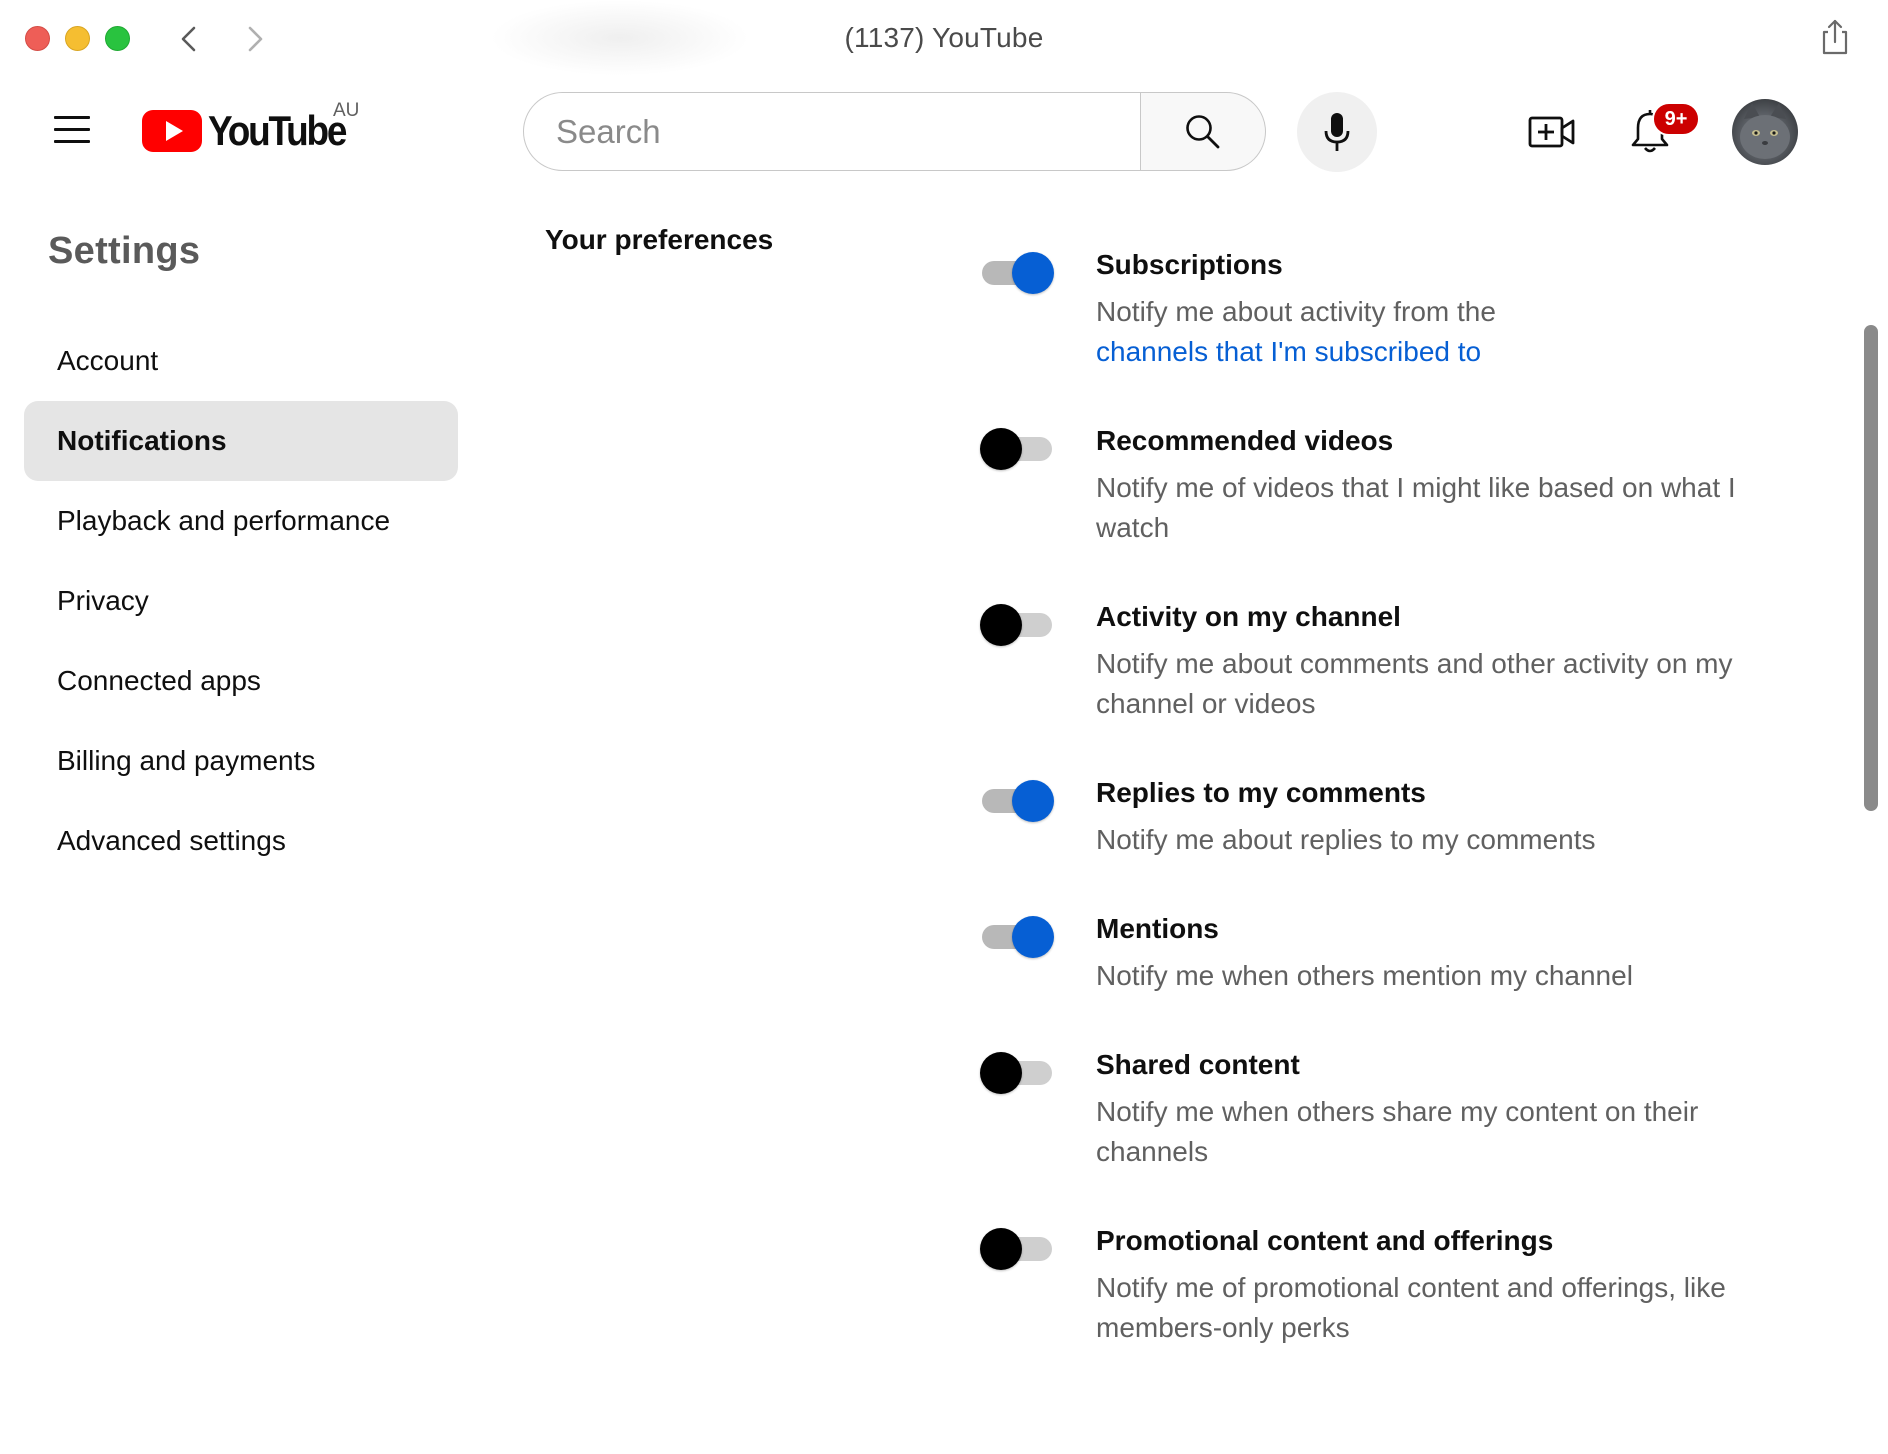  What do you see at coordinates (103, 601) in the screenshot?
I see `sidebar-item-label: Privacy` at bounding box center [103, 601].